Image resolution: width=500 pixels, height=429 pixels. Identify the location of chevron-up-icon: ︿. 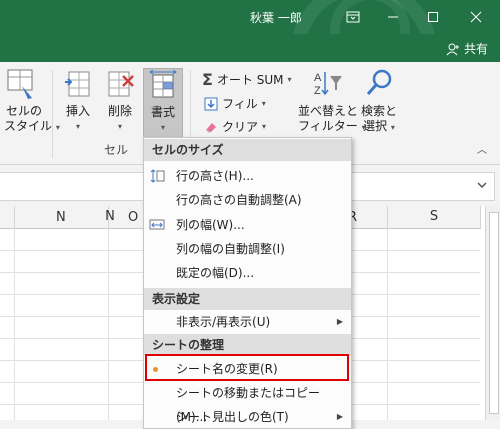
(482, 150).